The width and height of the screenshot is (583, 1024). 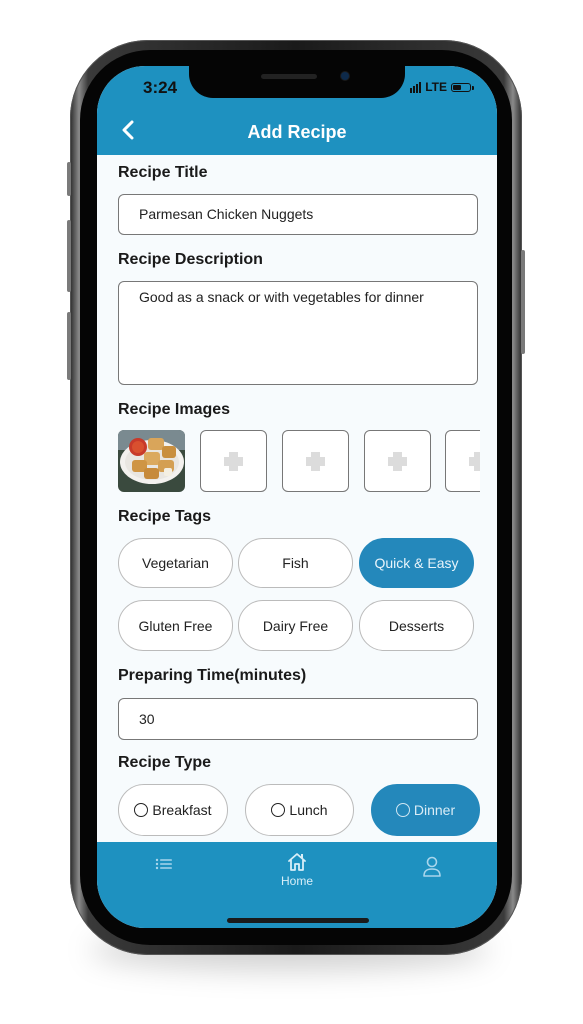 I want to click on user-icon, so click(x=432, y=866).